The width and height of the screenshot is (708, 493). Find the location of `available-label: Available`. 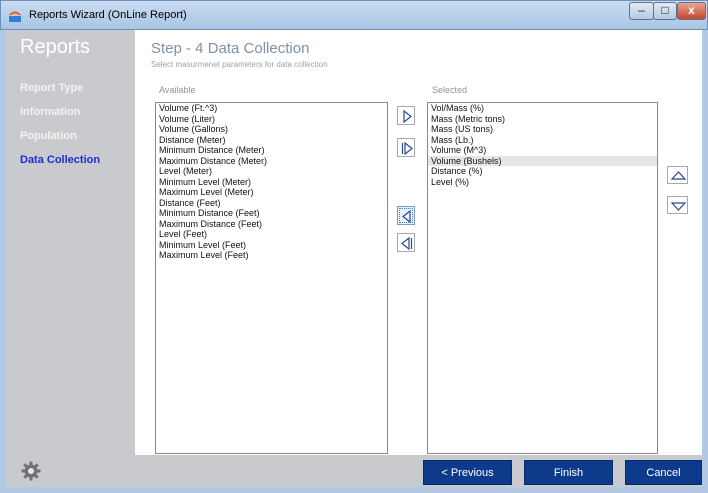

available-label: Available is located at coordinates (177, 90).